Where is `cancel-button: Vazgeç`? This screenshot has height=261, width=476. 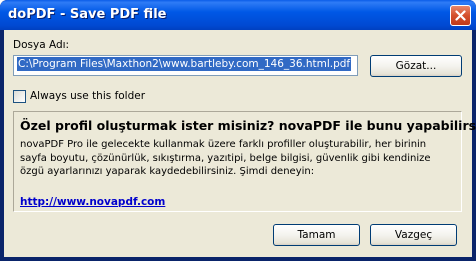 cancel-button: Vazgeç is located at coordinates (413, 235).